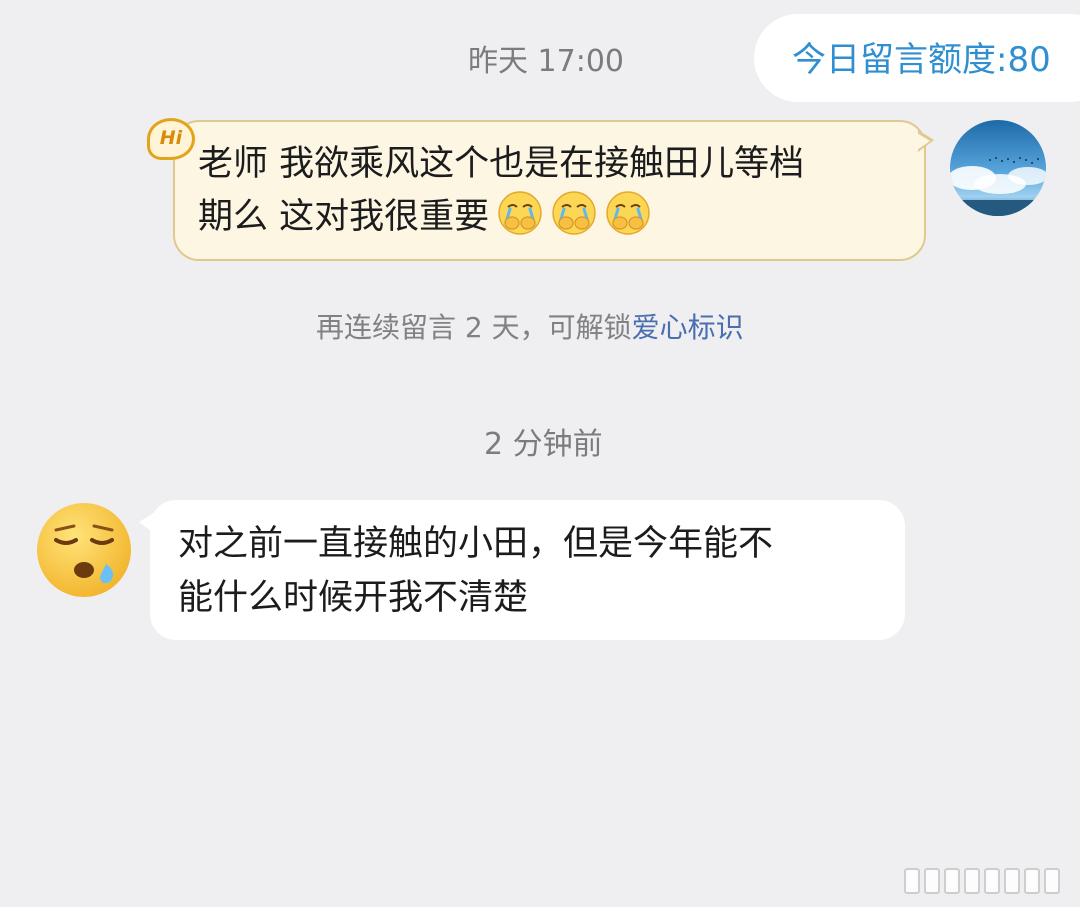 The width and height of the screenshot is (1080, 907). I want to click on watermark, so click(982, 881).